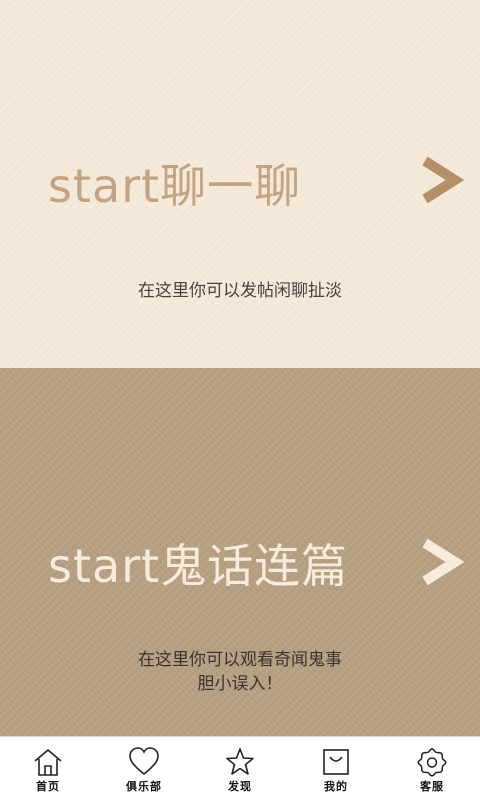  Describe the element at coordinates (48, 762) in the screenshot. I see `home-icon` at that location.